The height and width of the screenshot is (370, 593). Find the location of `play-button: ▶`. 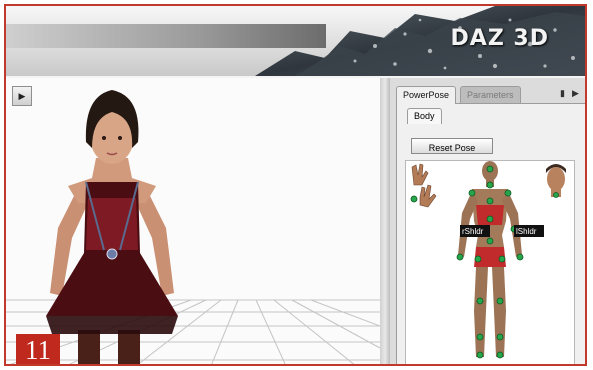

play-button: ▶ is located at coordinates (22, 96).